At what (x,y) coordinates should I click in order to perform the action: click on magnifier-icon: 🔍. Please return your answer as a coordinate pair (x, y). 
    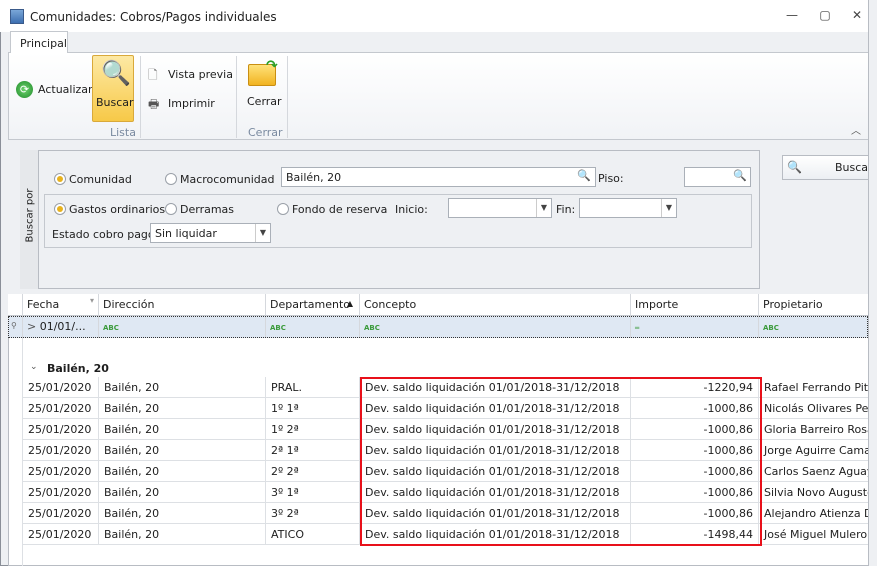
    Looking at the image, I should click on (116, 73).